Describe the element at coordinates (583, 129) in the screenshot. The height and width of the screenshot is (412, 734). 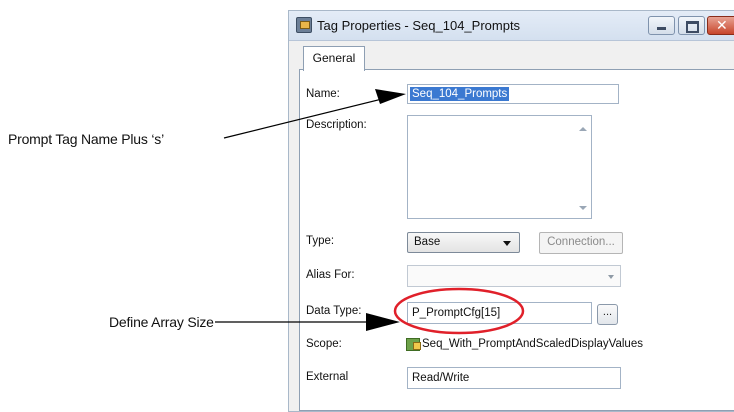
I see `scroll-up-arrow-icon` at that location.